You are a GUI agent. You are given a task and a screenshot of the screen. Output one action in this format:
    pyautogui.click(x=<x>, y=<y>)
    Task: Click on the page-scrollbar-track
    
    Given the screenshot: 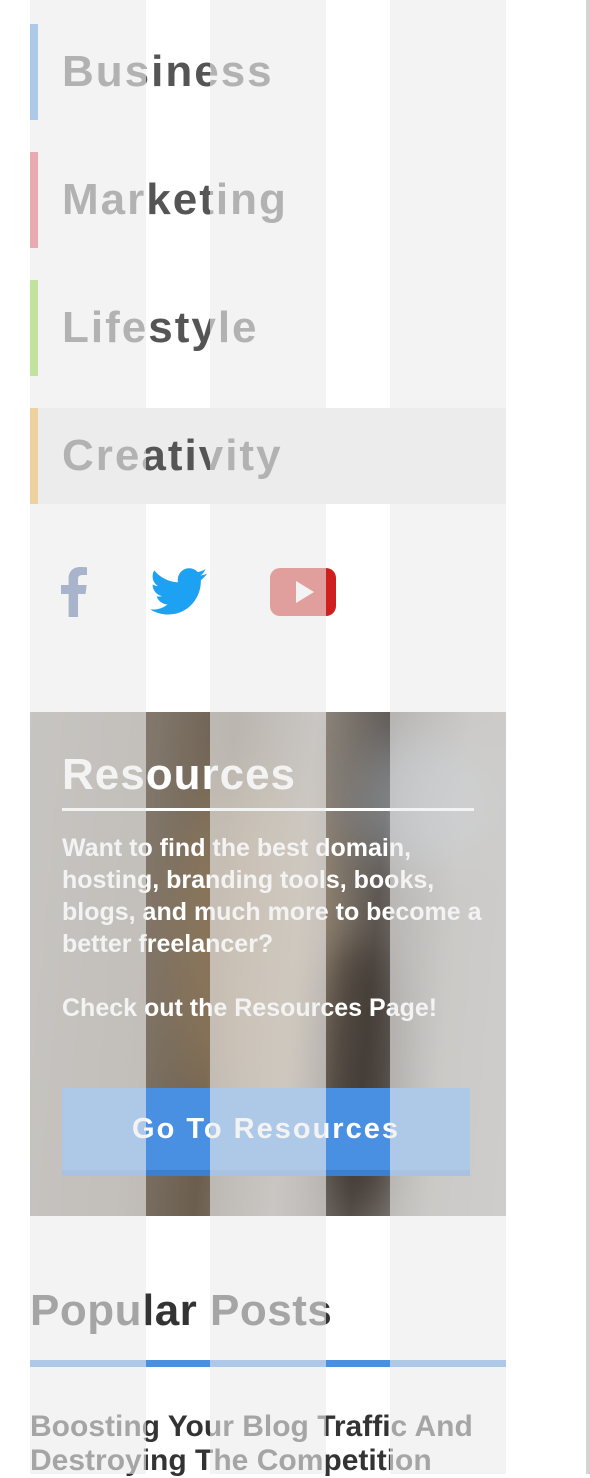 What is the action you would take?
    pyautogui.click(x=588, y=737)
    